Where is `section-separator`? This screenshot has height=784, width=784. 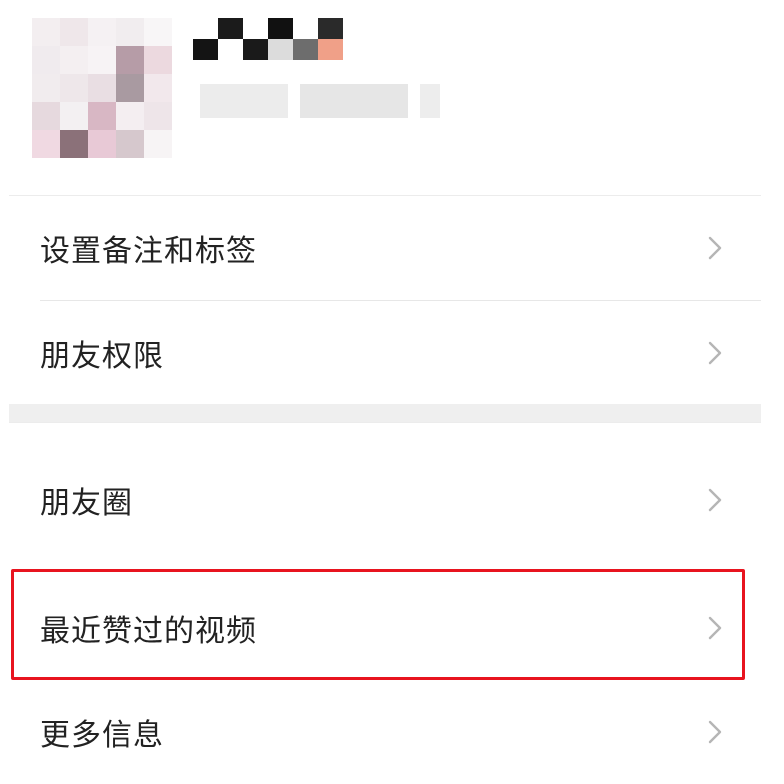 section-separator is located at coordinates (385, 413).